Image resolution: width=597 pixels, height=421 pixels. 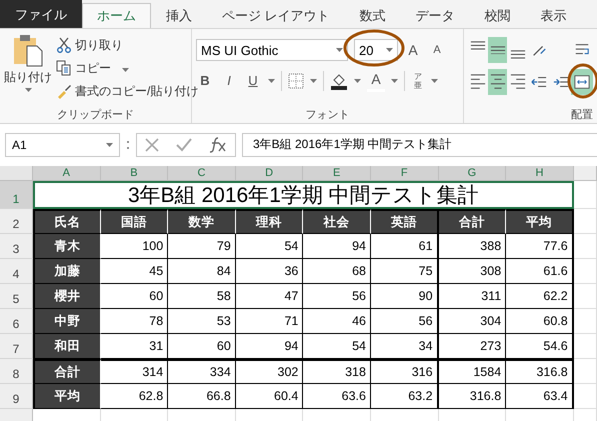 I want to click on column-header: A, so click(x=67, y=173).